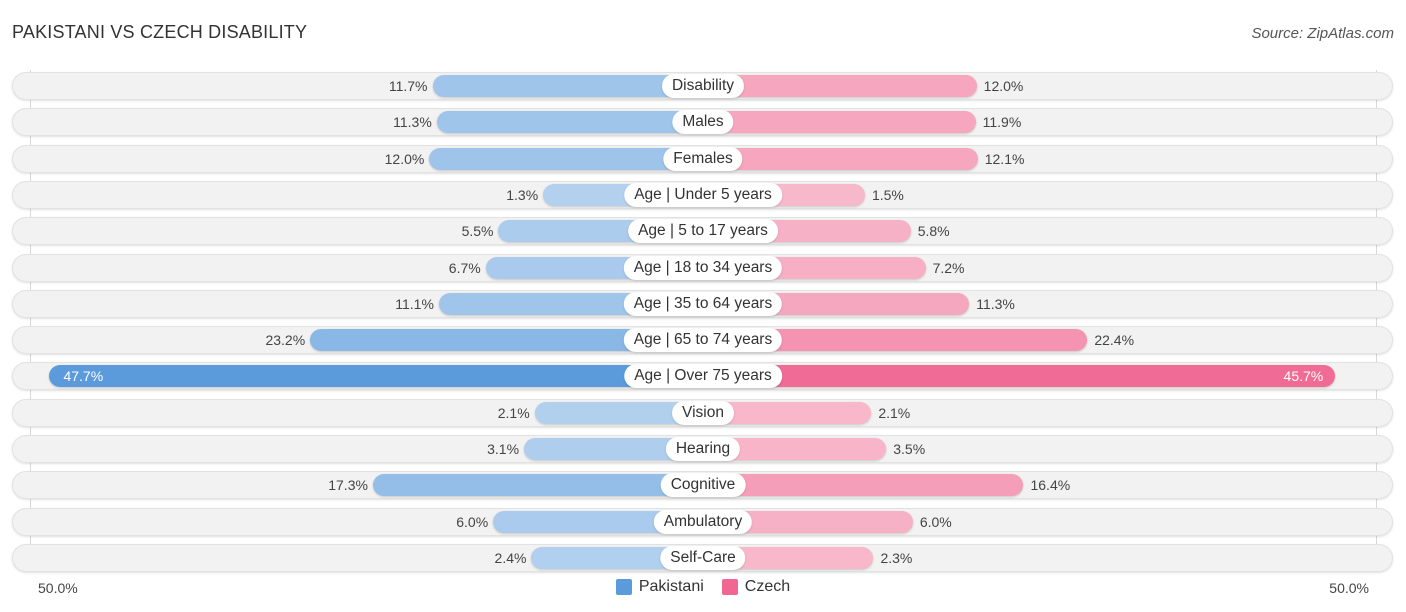  Describe the element at coordinates (83, 376) in the screenshot. I see `value-label-pakistani: 47.7%` at that location.